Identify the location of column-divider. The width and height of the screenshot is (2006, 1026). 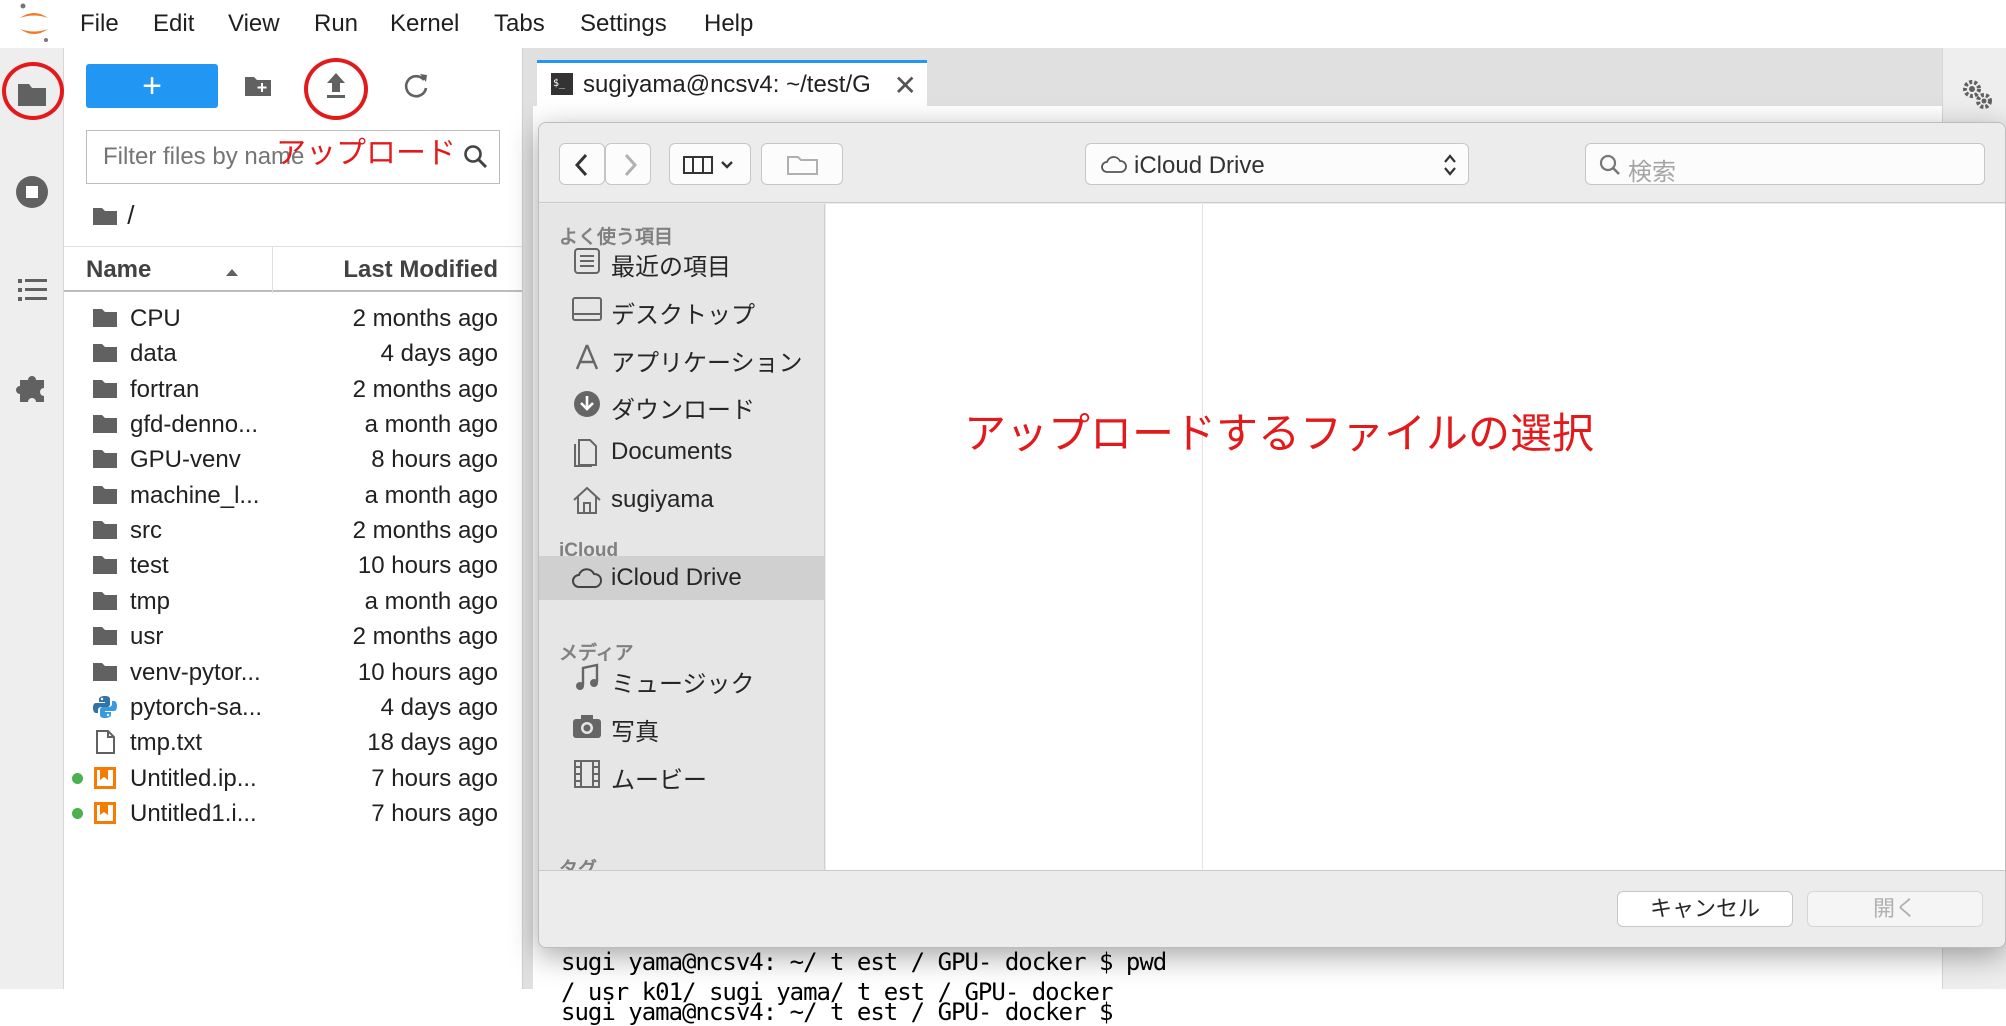
(272, 270).